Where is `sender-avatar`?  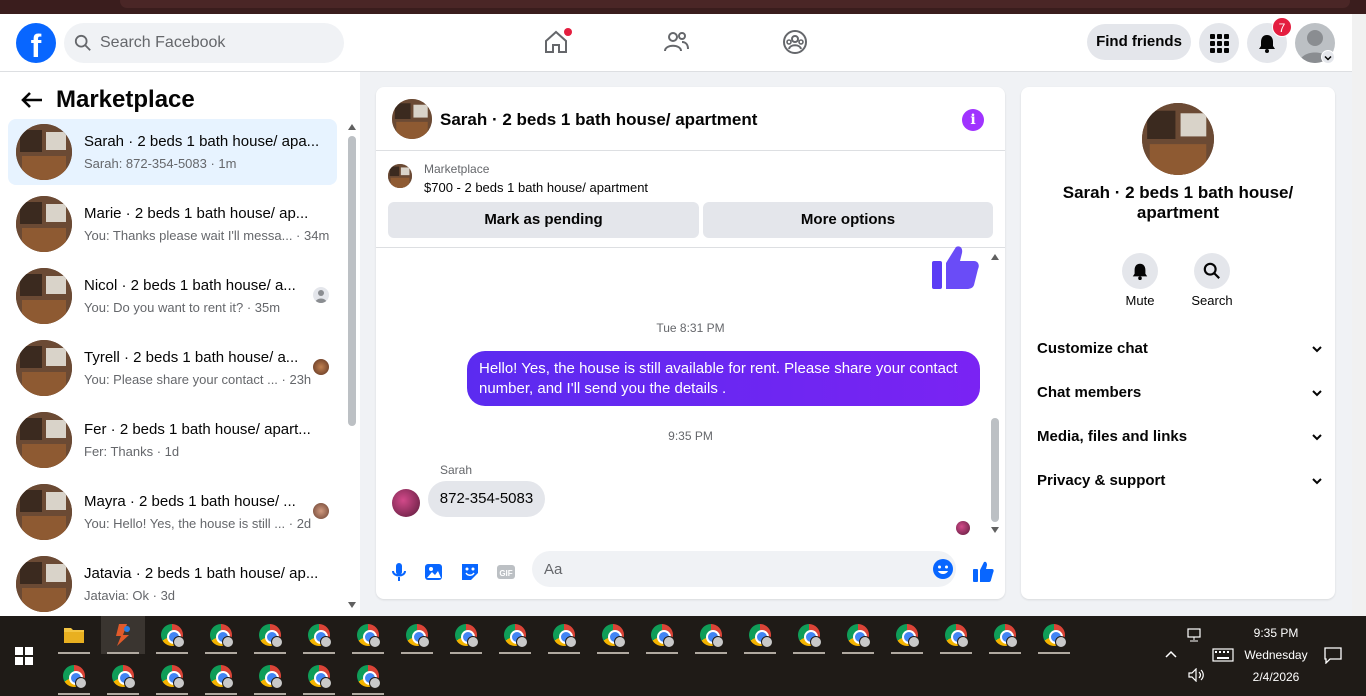
sender-avatar is located at coordinates (406, 503).